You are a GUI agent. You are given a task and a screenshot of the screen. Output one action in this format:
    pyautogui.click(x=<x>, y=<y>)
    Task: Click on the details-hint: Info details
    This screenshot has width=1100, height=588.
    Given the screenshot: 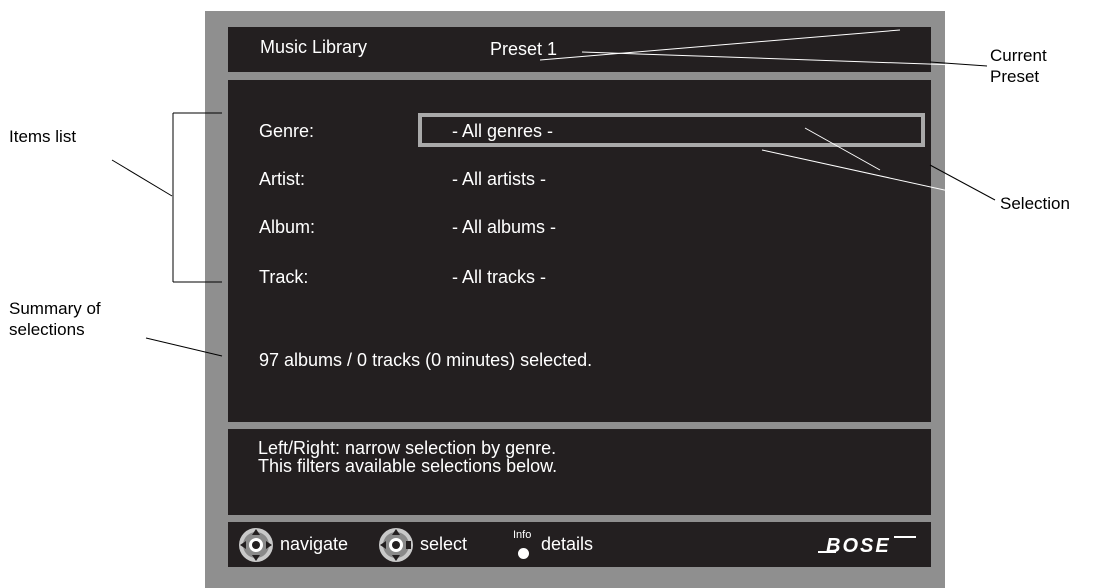 What is the action you would take?
    pyautogui.click(x=553, y=544)
    